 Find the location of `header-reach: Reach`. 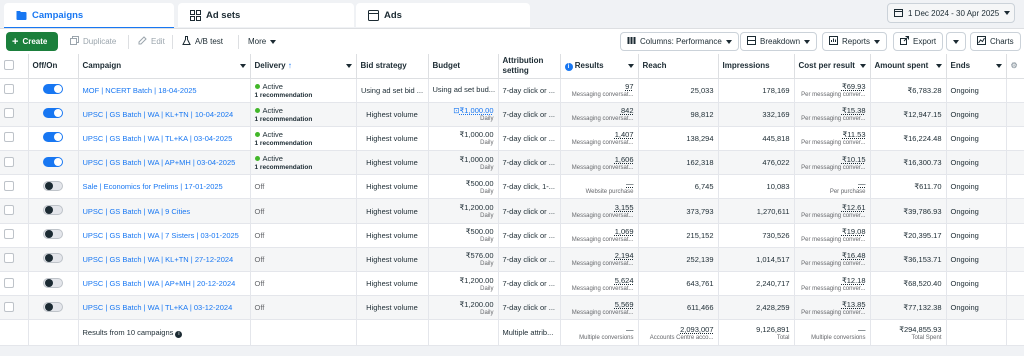

header-reach: Reach is located at coordinates (678, 66).